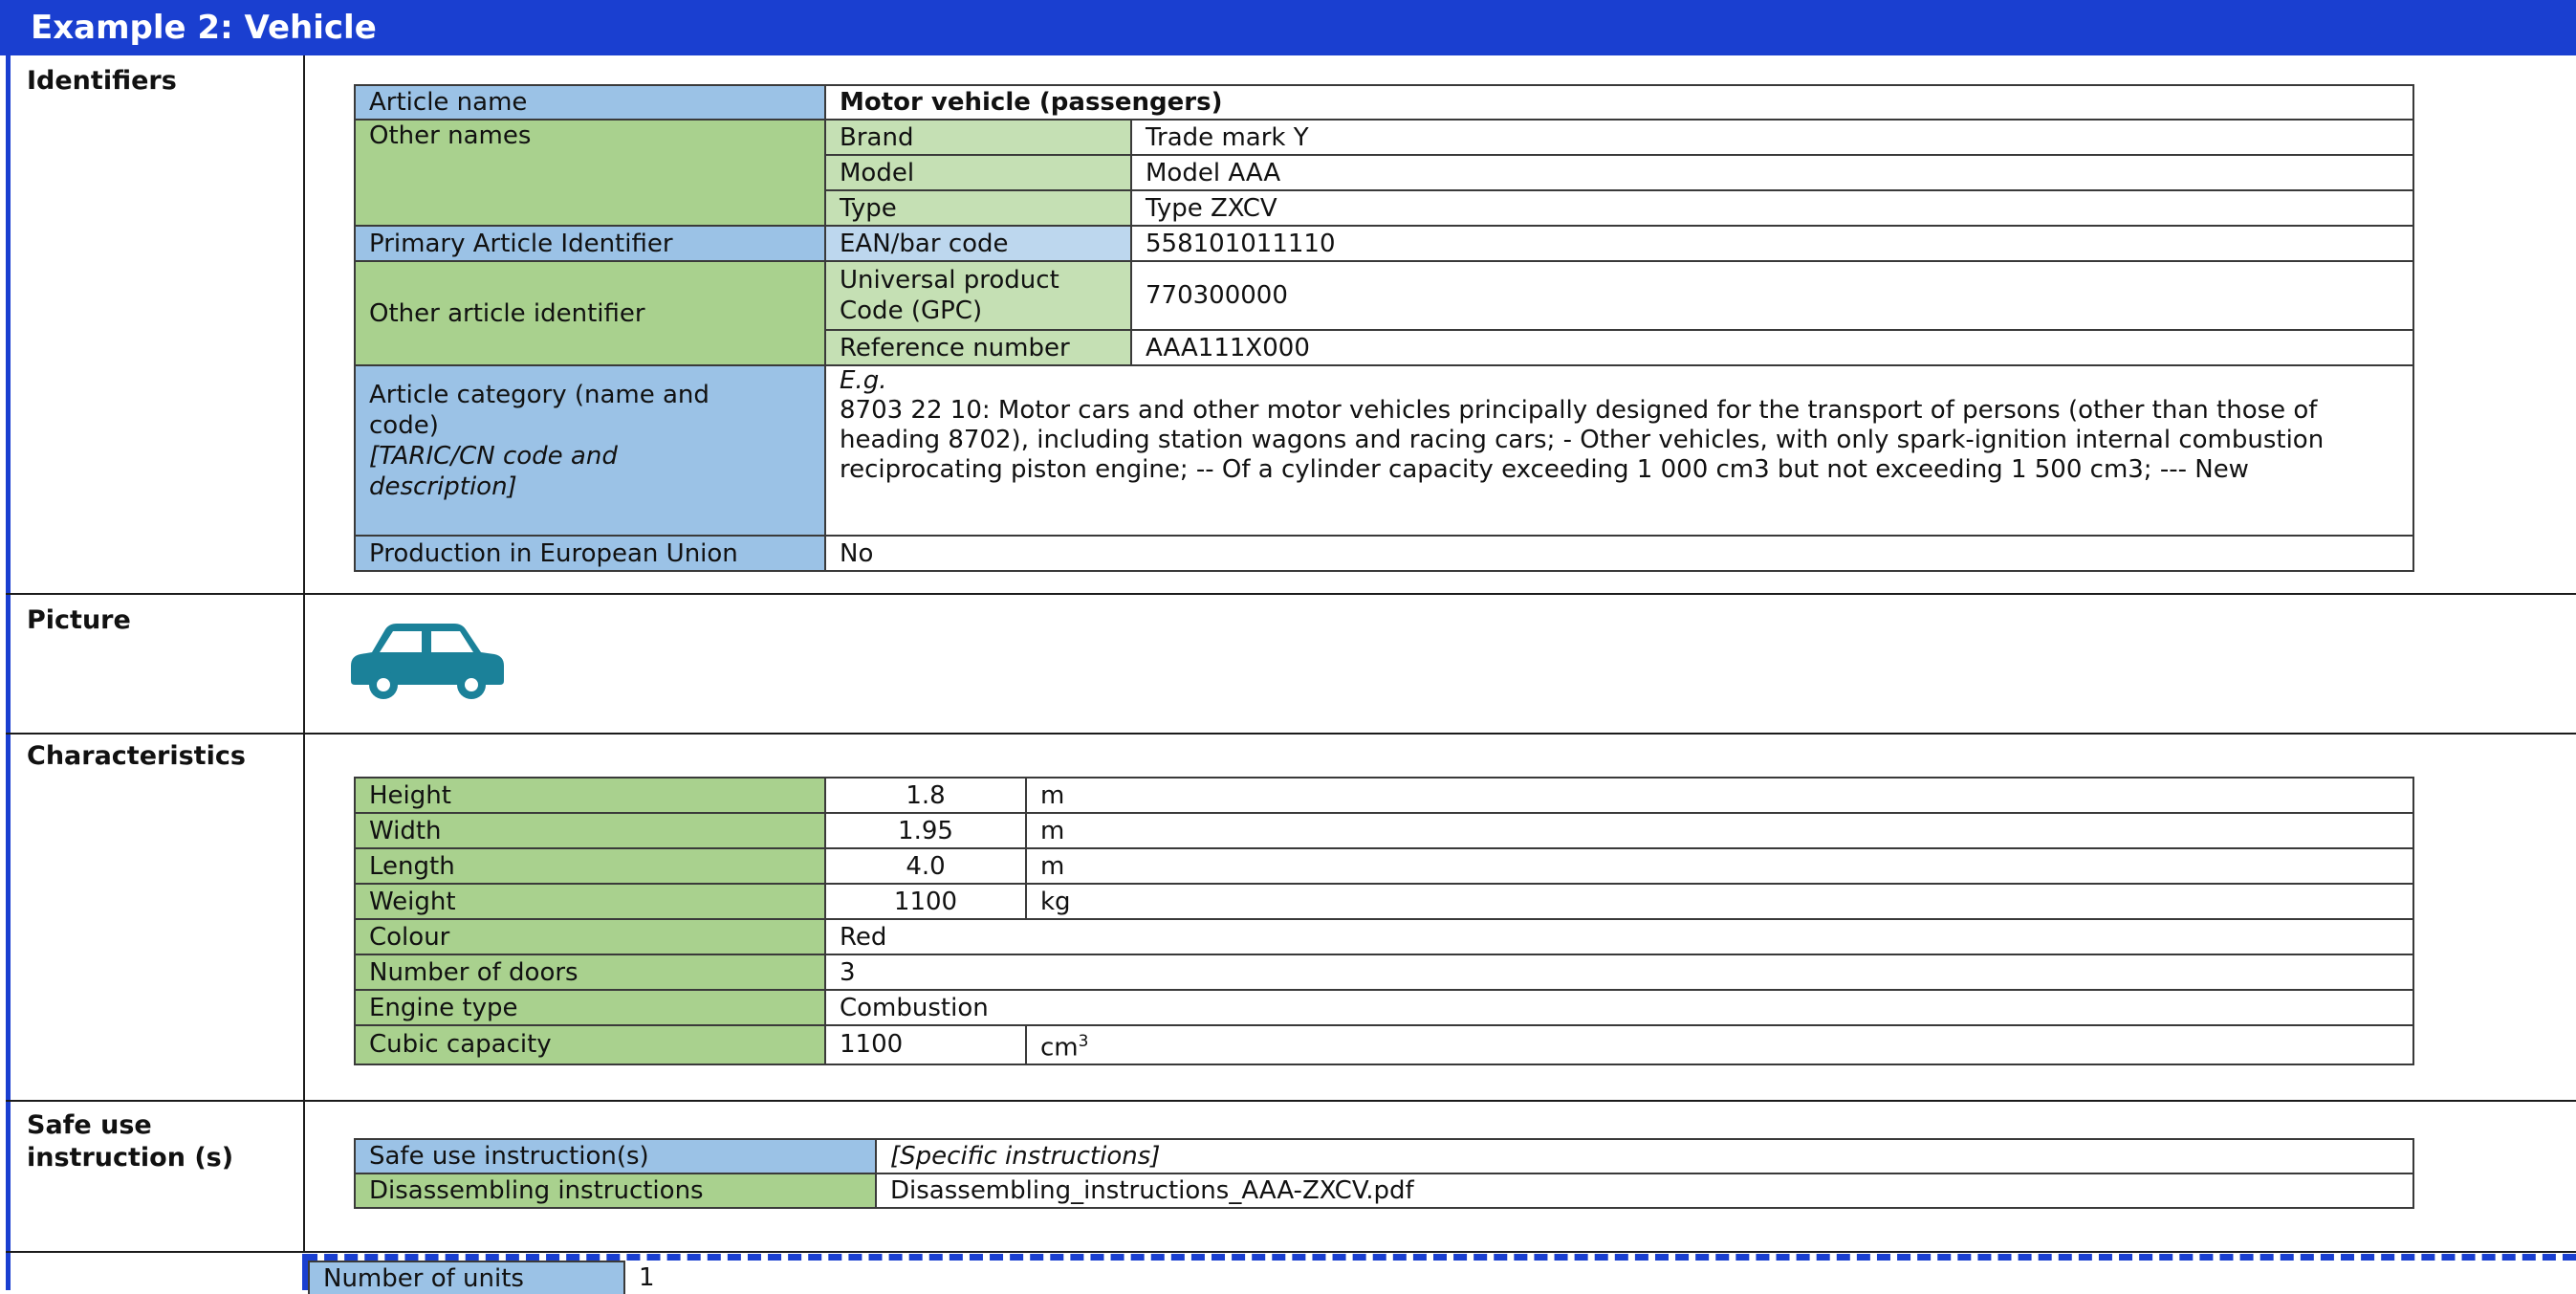 The height and width of the screenshot is (1294, 2576). I want to click on section-label-characteristics: Characteristics, so click(136, 756).